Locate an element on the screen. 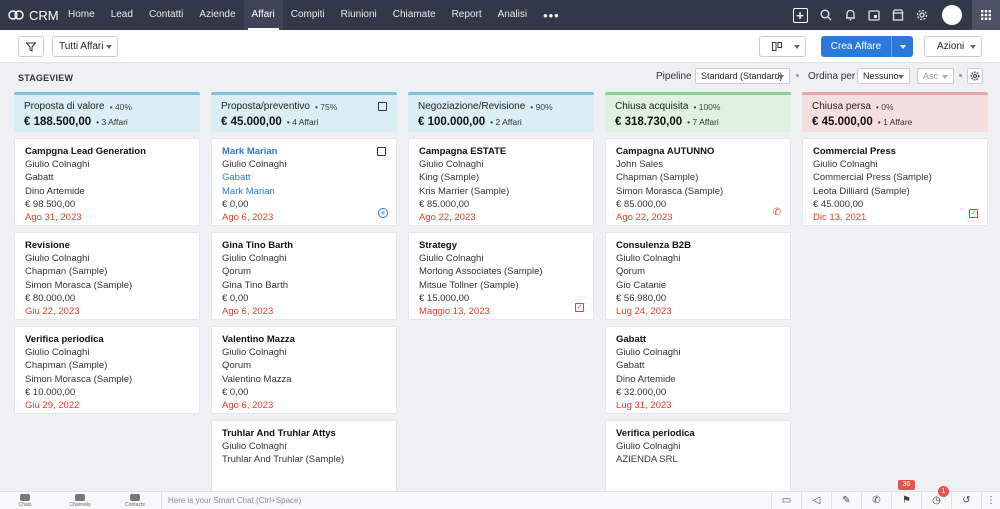 This screenshot has height=509, width=1000. chat-bubble-icon: ▭ is located at coordinates (786, 500).